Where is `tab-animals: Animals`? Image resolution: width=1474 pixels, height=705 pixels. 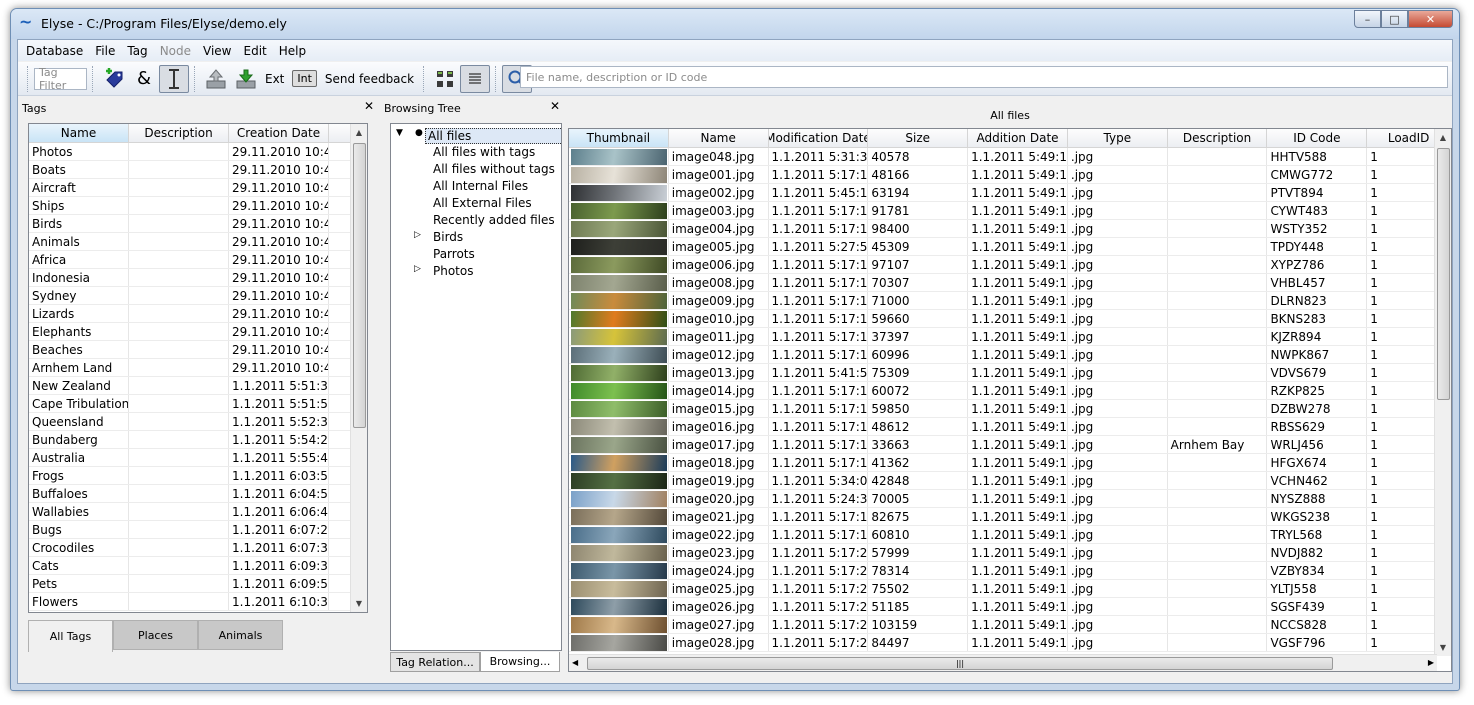
tab-animals: Animals is located at coordinates (240, 635).